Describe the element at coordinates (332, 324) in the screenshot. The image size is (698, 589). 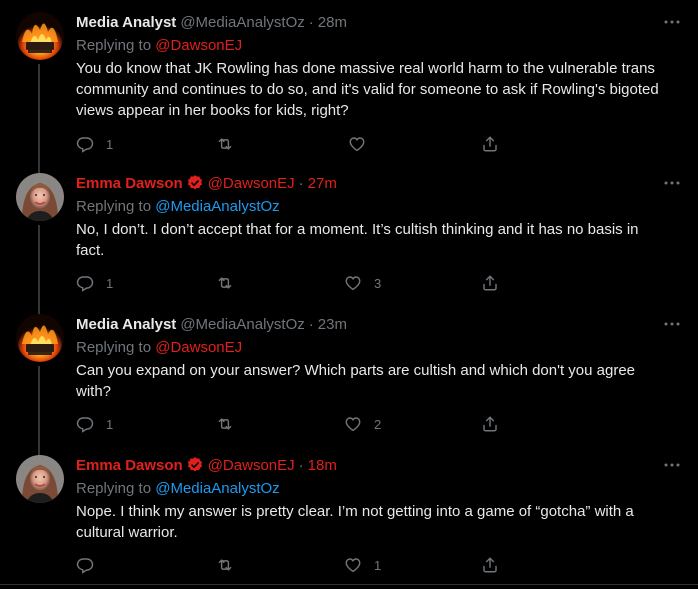
I see `timestamp: 23m` at that location.